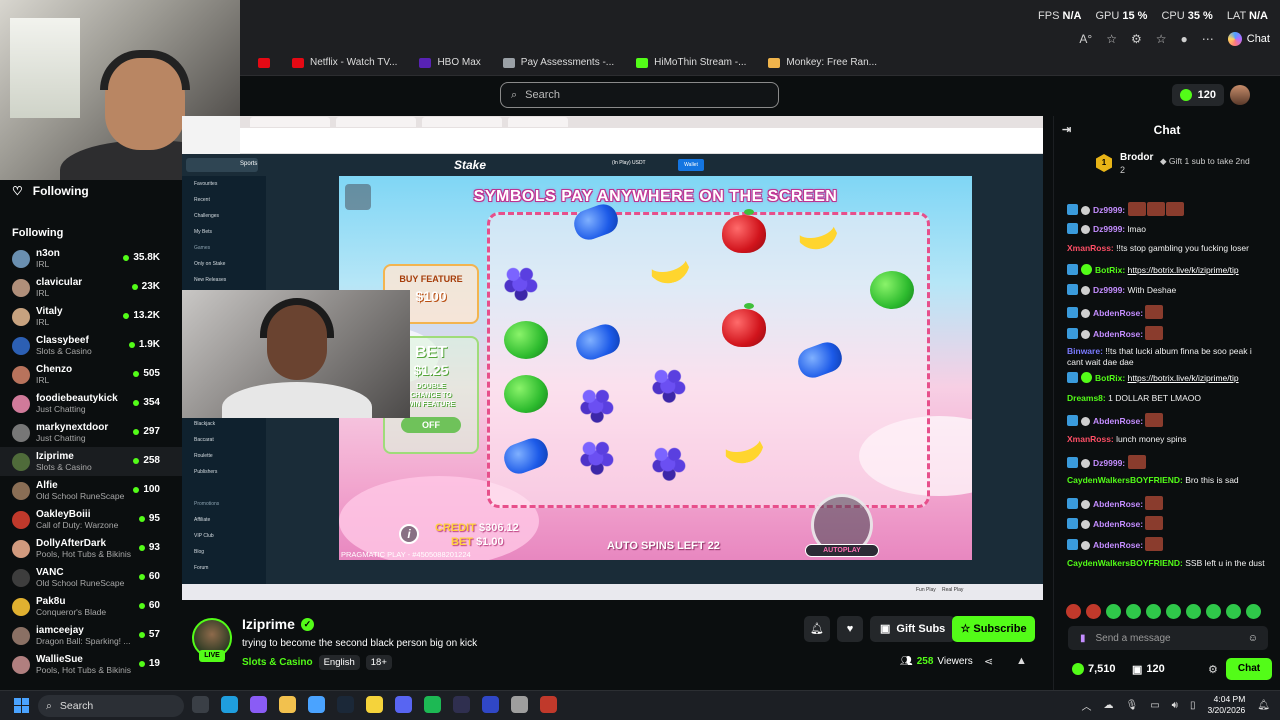  Describe the element at coordinates (91, 490) in the screenshot. I see `sidebar-channel-alfie: Alfie Old School RuneScape 100` at that location.